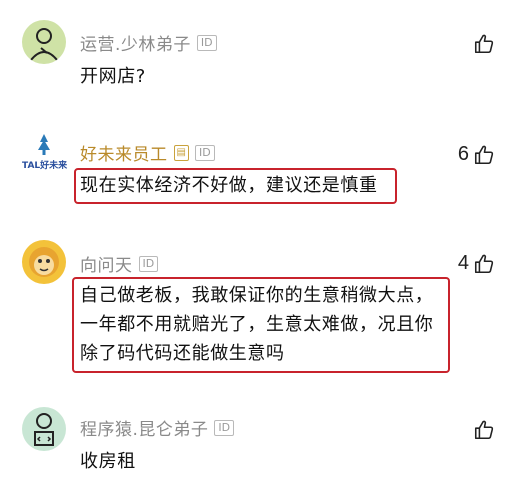  Describe the element at coordinates (45, 165) in the screenshot. I see `logo-text: TAL好未来` at that location.